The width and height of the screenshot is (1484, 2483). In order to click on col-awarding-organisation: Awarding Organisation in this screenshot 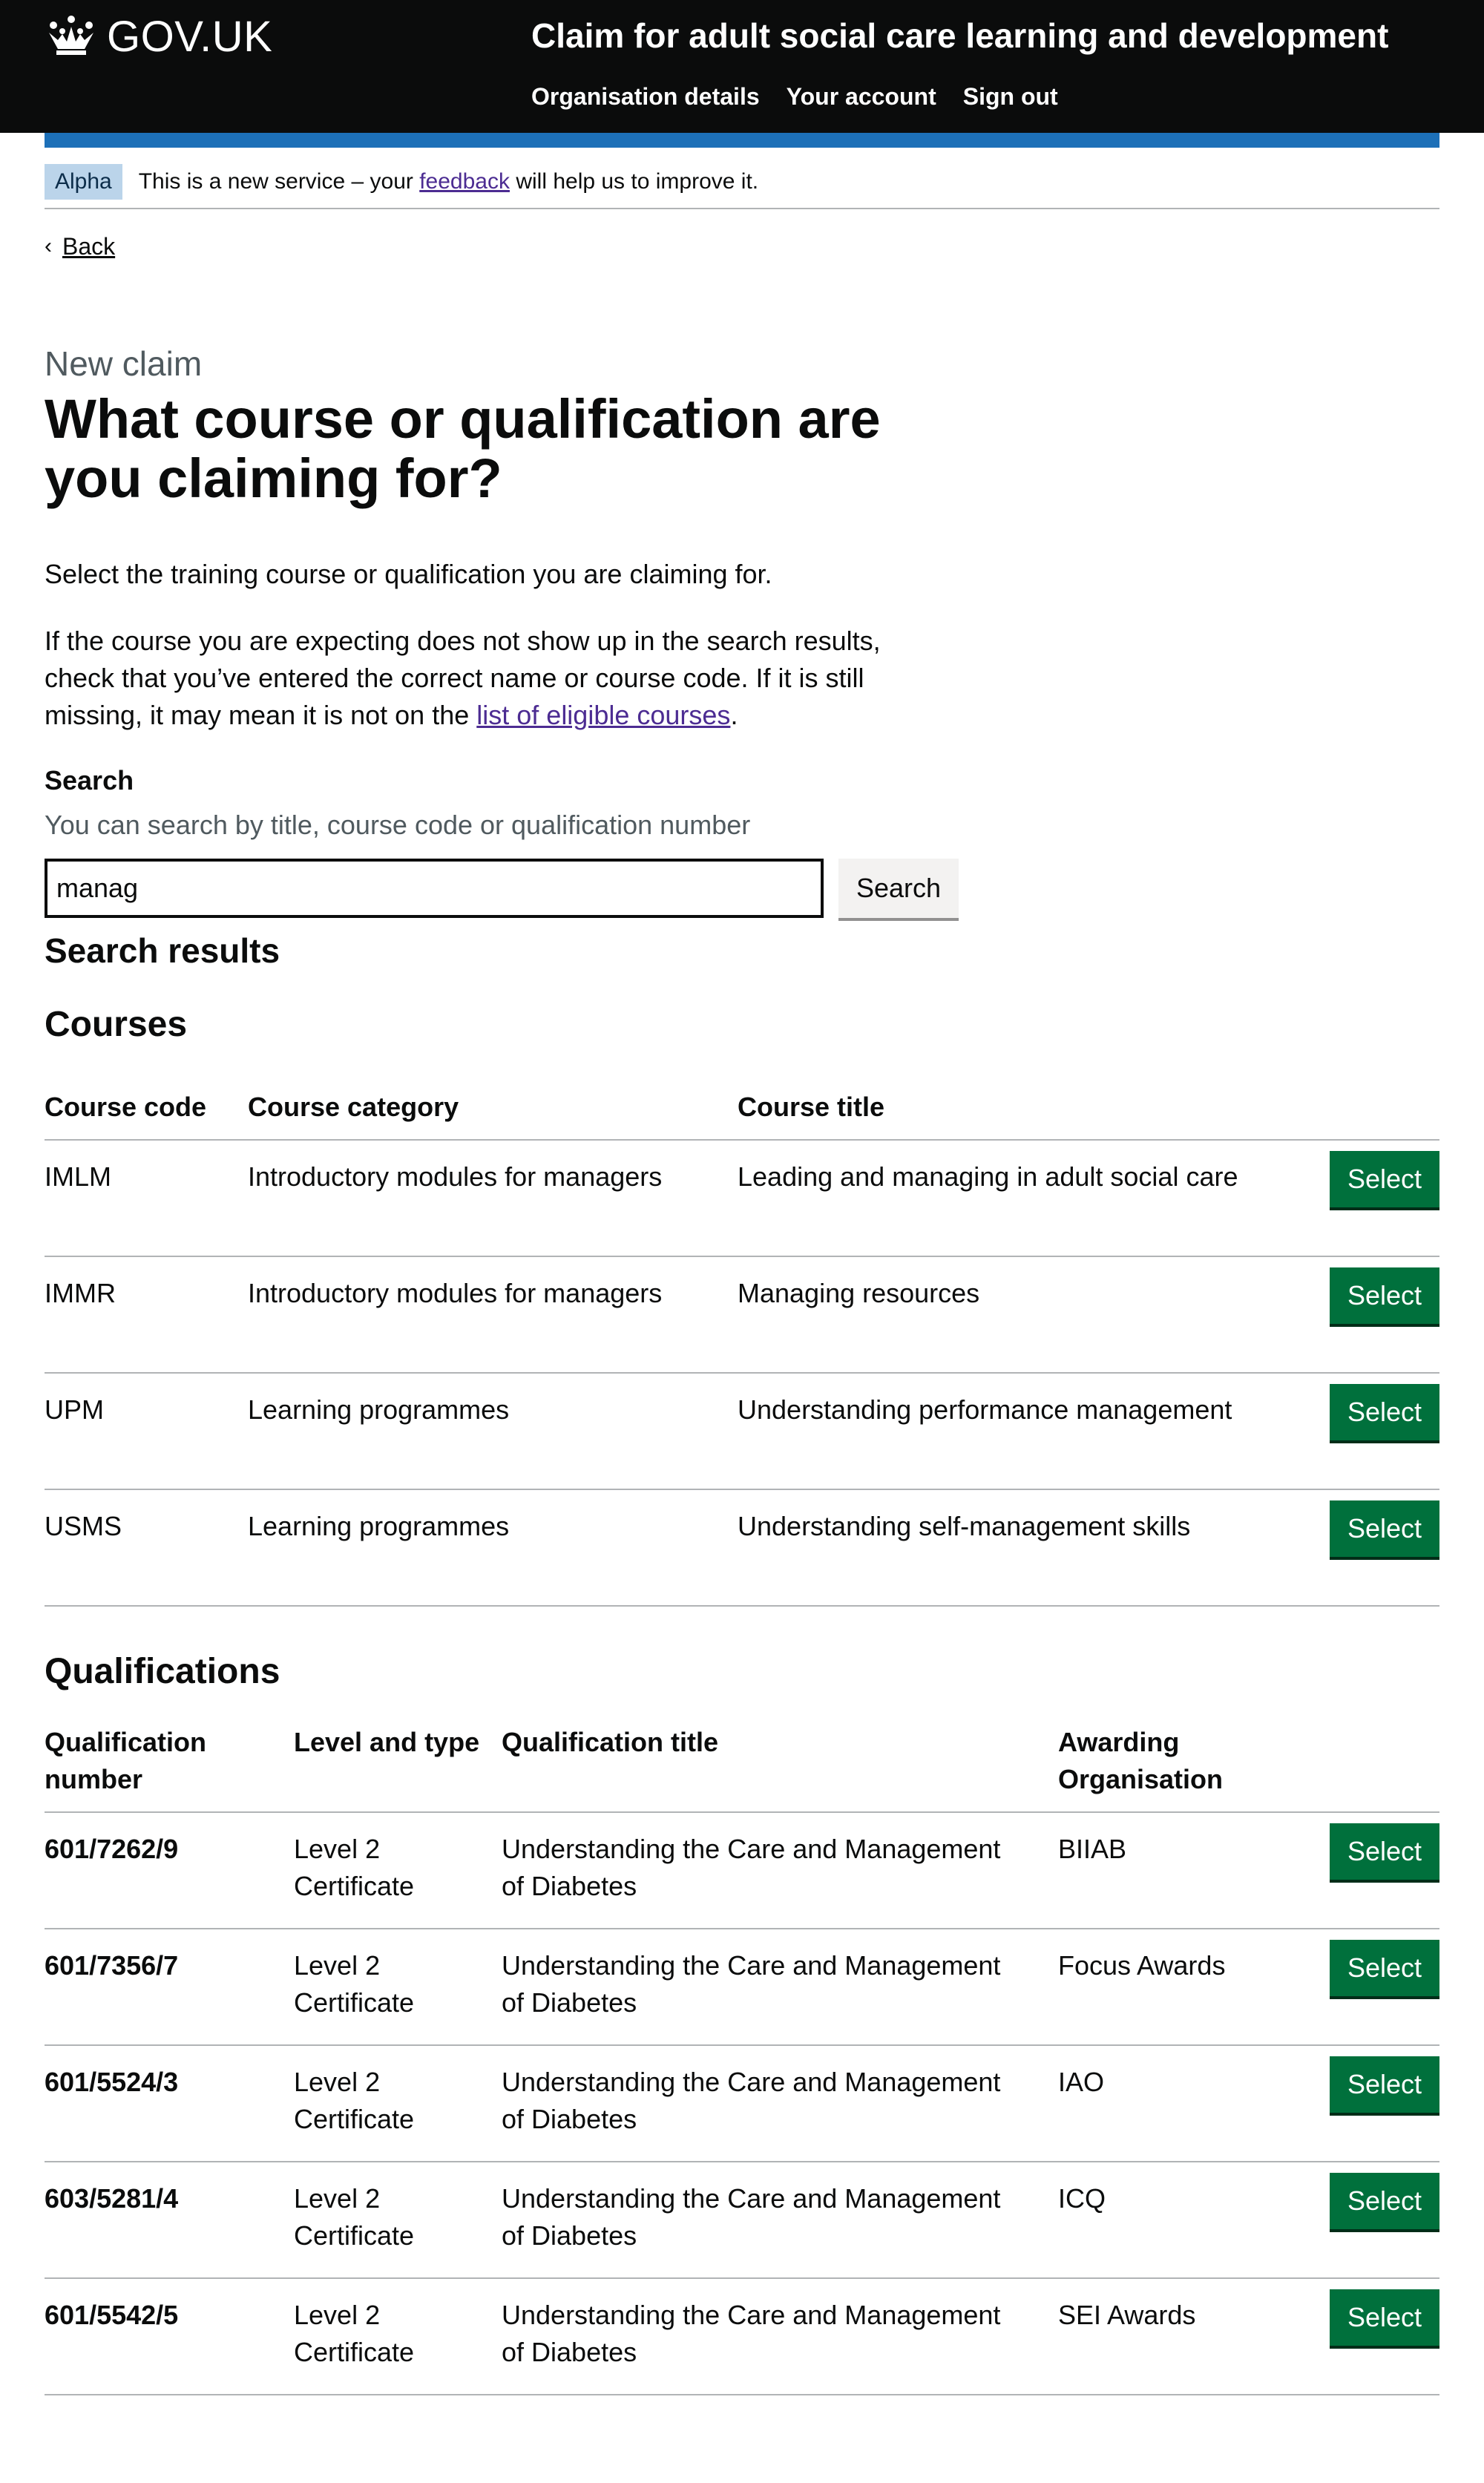, I will do `click(1189, 1769)`.